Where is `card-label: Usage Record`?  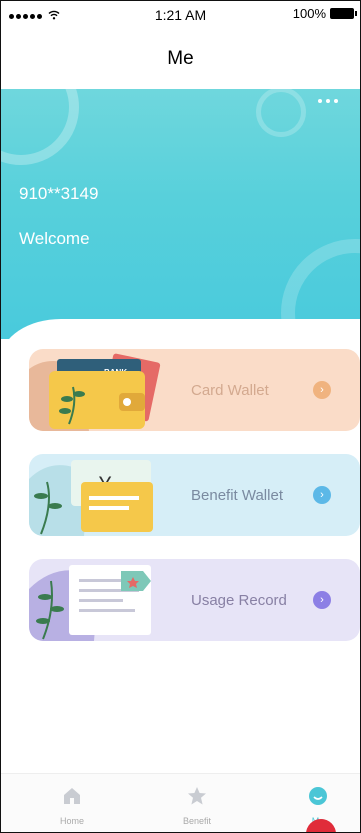
card-label: Usage Record is located at coordinates (239, 600).